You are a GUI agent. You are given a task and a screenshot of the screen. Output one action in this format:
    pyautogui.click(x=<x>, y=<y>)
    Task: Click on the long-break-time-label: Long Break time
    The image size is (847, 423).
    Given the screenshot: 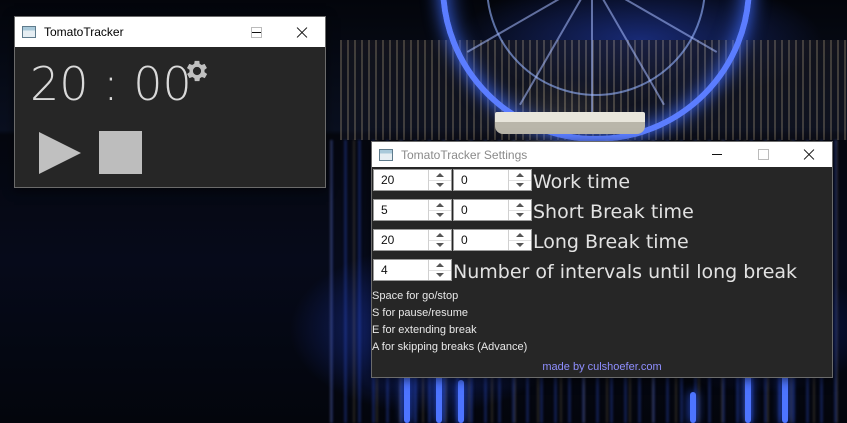 What is the action you would take?
    pyautogui.click(x=611, y=242)
    